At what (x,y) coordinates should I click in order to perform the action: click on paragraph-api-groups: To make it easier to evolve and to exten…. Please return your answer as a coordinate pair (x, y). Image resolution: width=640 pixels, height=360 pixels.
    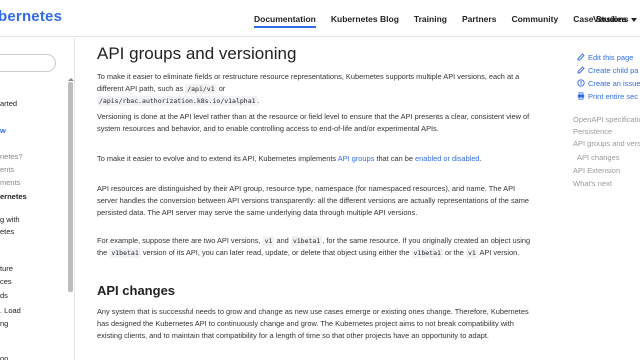
    Looking at the image, I should click on (315, 159).